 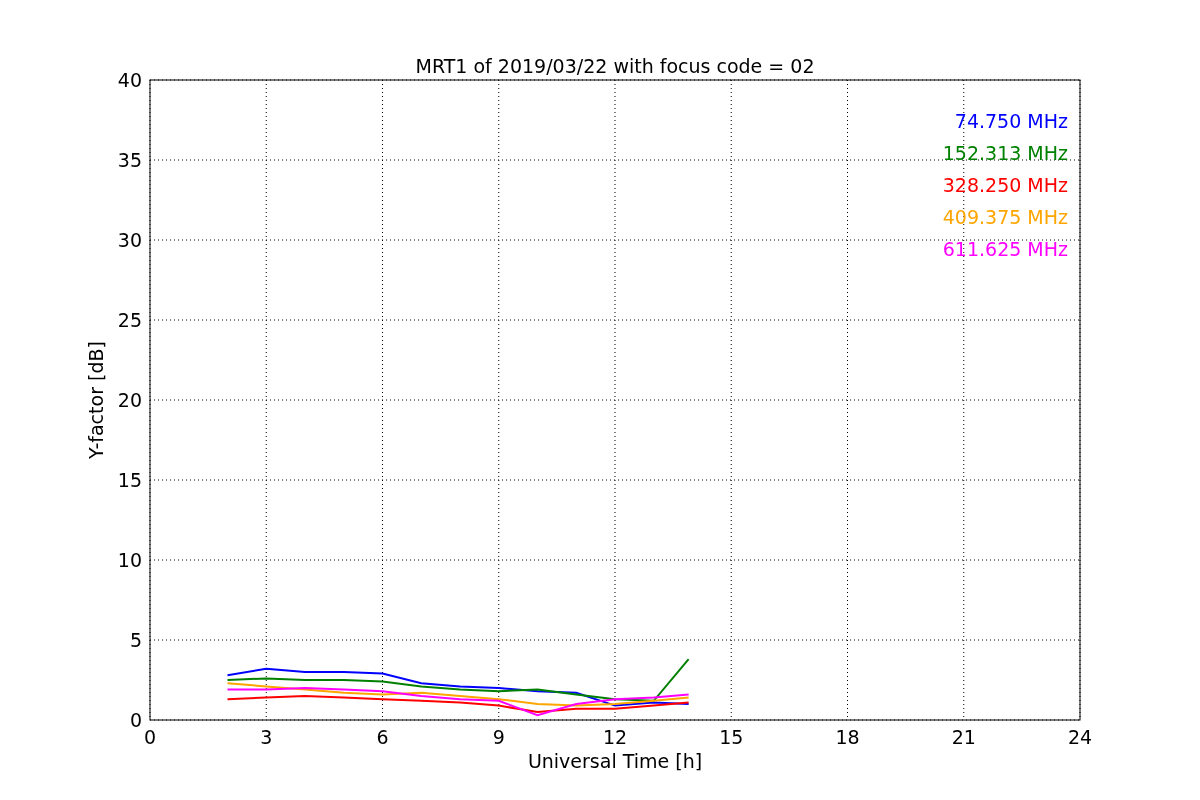 What do you see at coordinates (1011, 121) in the screenshot?
I see `legend-label: 74.750 MHz` at bounding box center [1011, 121].